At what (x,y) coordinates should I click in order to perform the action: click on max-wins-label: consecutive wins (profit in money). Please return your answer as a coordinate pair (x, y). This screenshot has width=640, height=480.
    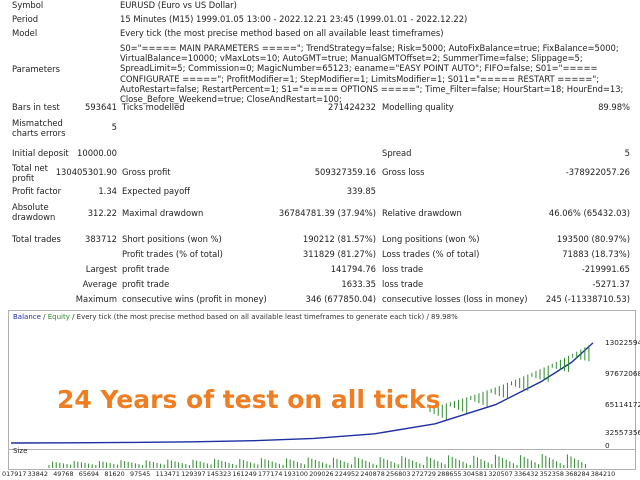
    Looking at the image, I should click on (194, 299).